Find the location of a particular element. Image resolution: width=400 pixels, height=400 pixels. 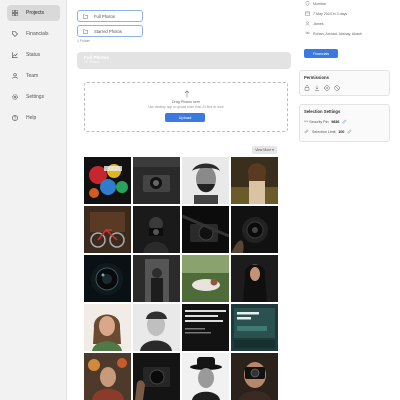

user-icon is located at coordinates (307, 23).